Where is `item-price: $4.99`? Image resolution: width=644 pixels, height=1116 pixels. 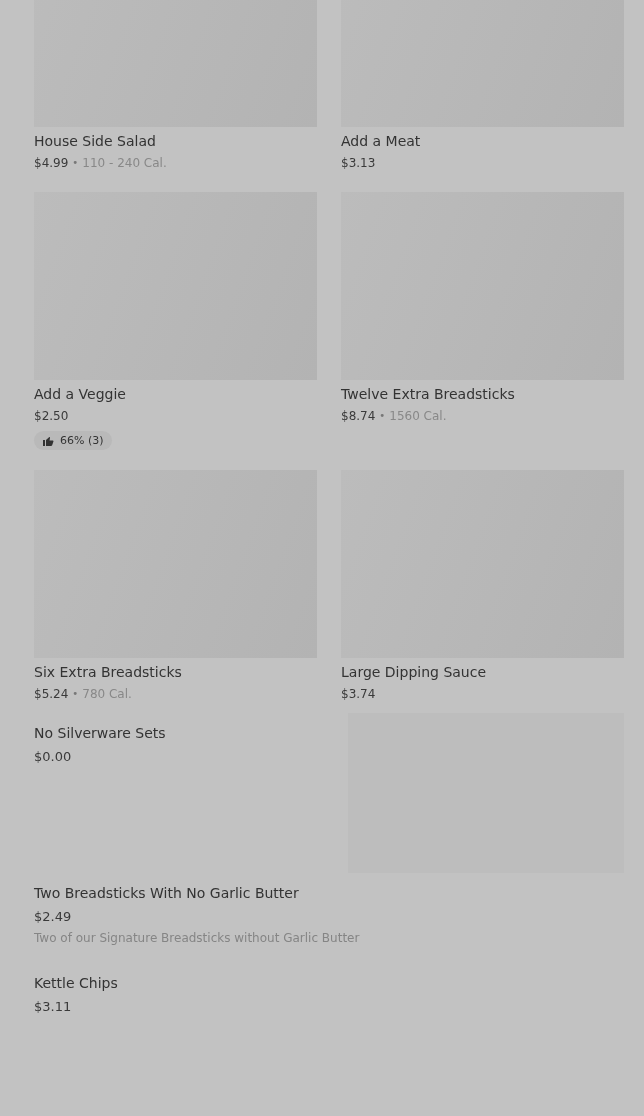 item-price: $4.99 is located at coordinates (51, 163).